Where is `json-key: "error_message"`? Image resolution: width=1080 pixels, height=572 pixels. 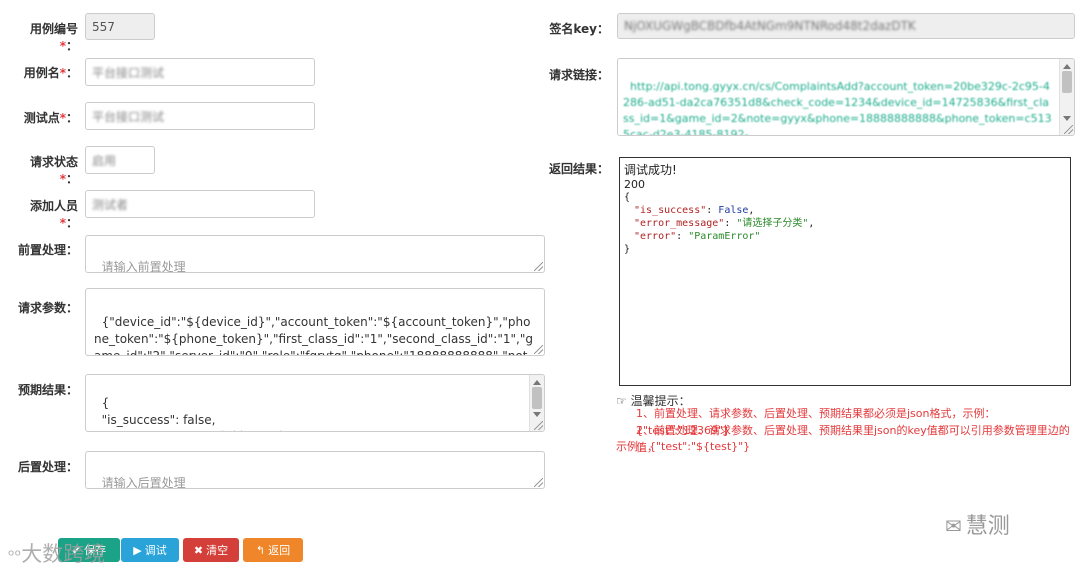
json-key: "error_message" is located at coordinates (679, 223).